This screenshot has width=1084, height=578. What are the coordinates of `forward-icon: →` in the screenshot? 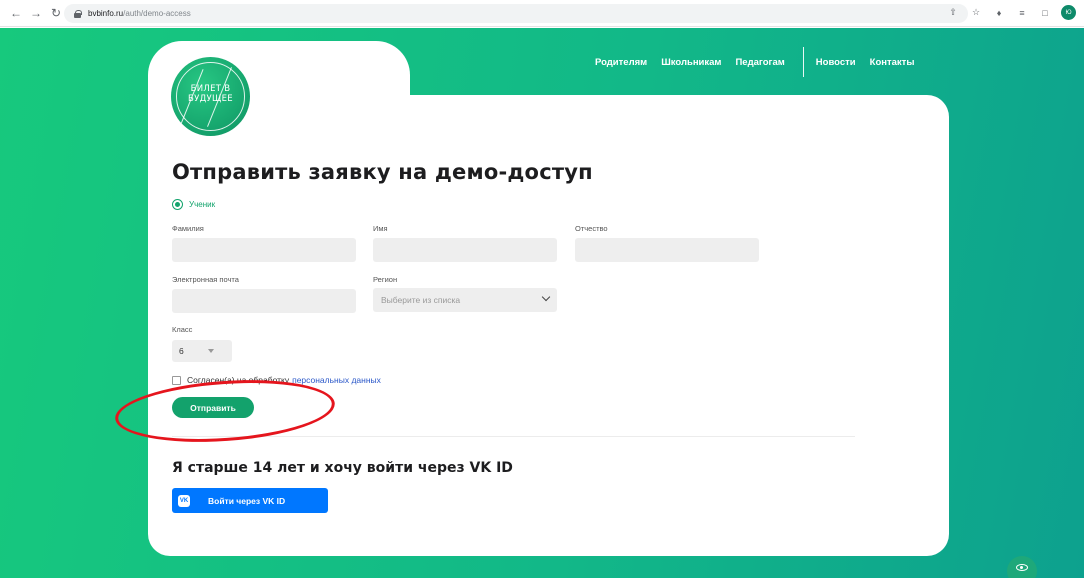 It's located at (36, 13).